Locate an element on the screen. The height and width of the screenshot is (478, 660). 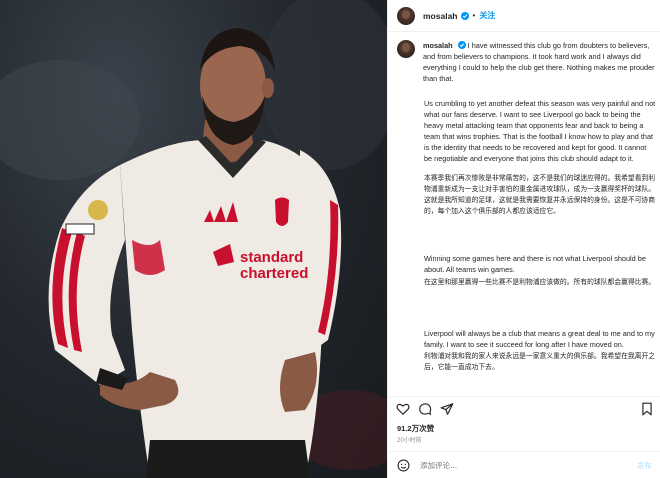
caption-paragraph-3-zh: 在这里和那里赢得一些比赛不是利物浦应该做的。所有的球队都会赢得比赛。 is located at coordinates (540, 282).